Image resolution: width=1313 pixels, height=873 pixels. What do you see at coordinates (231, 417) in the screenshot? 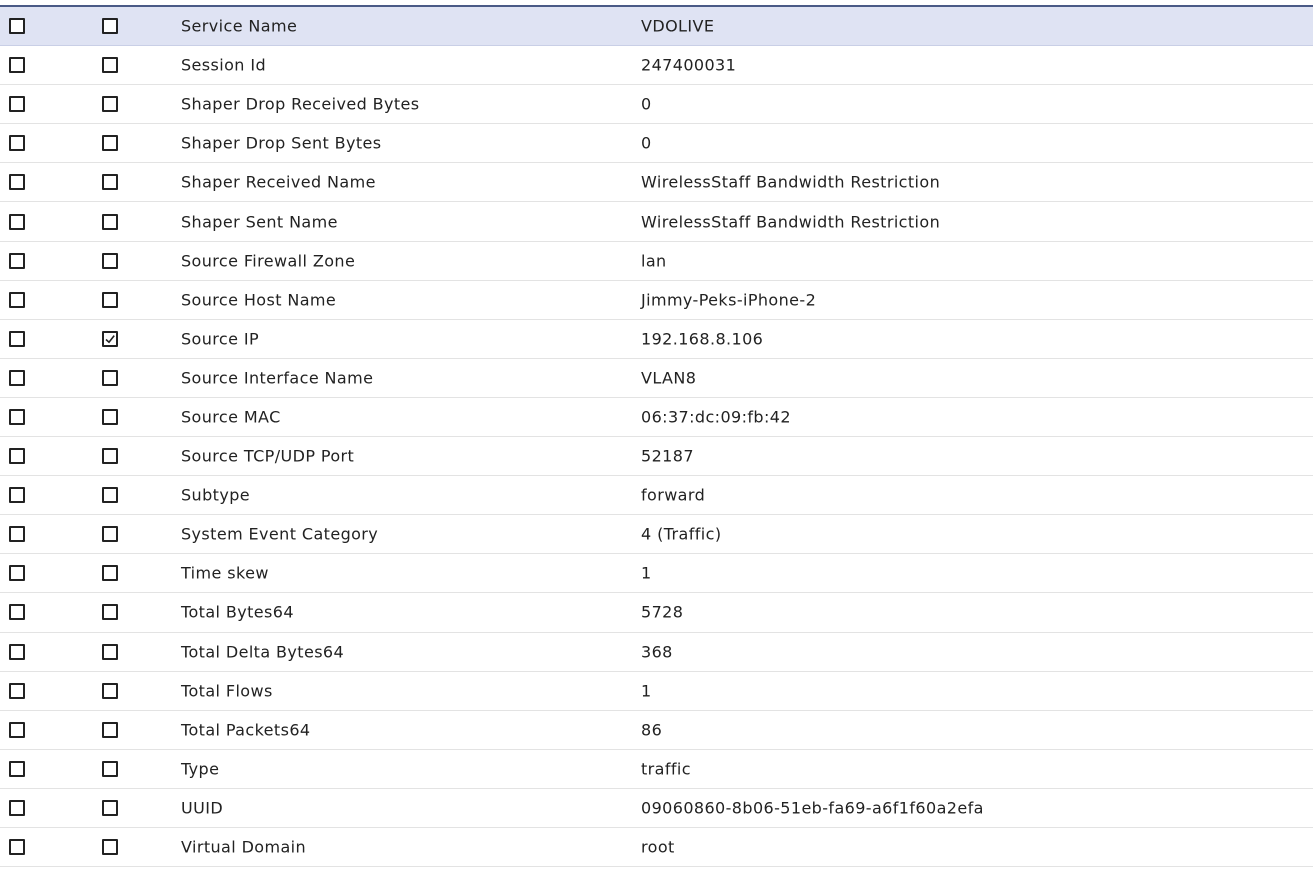
I see `field-name: Source MAC` at bounding box center [231, 417].